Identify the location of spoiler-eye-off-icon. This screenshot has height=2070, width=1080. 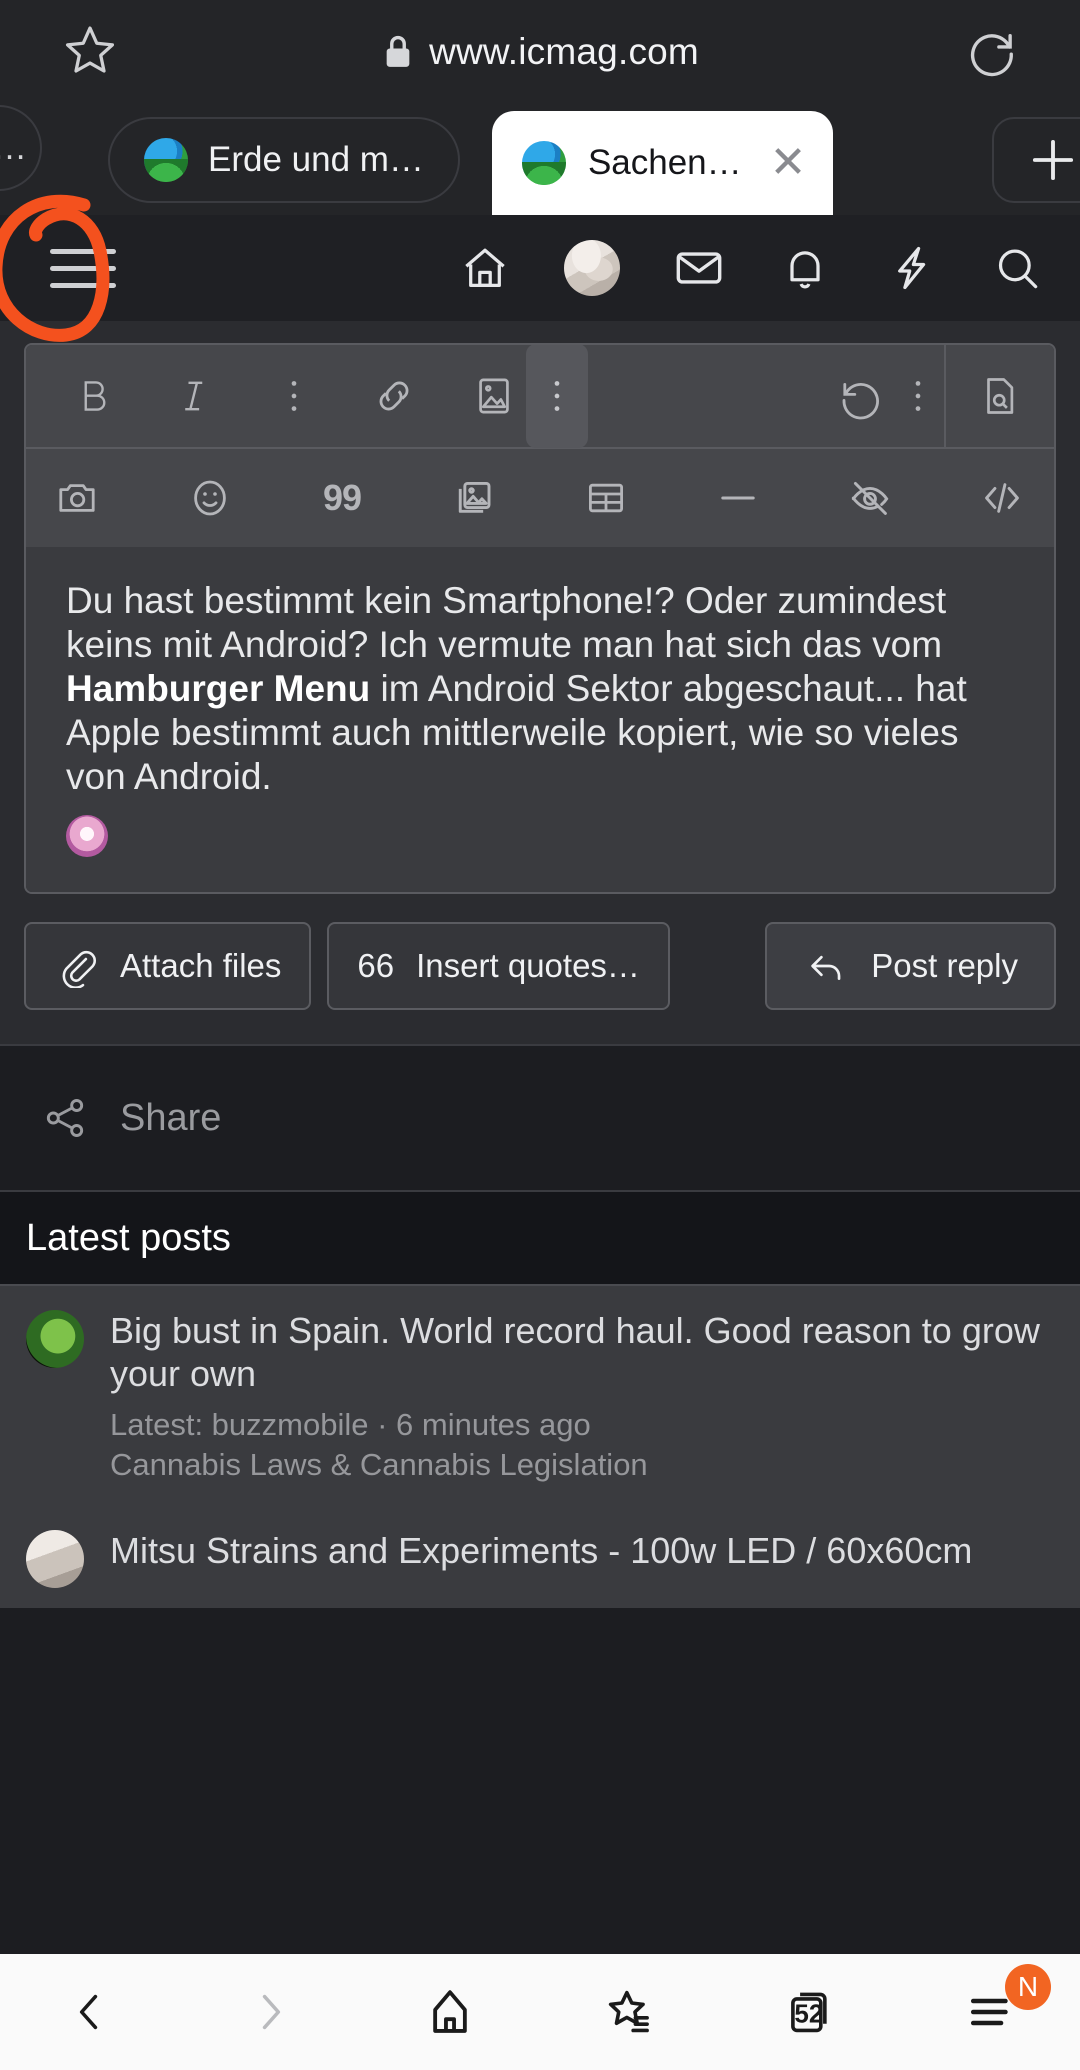
(870, 498).